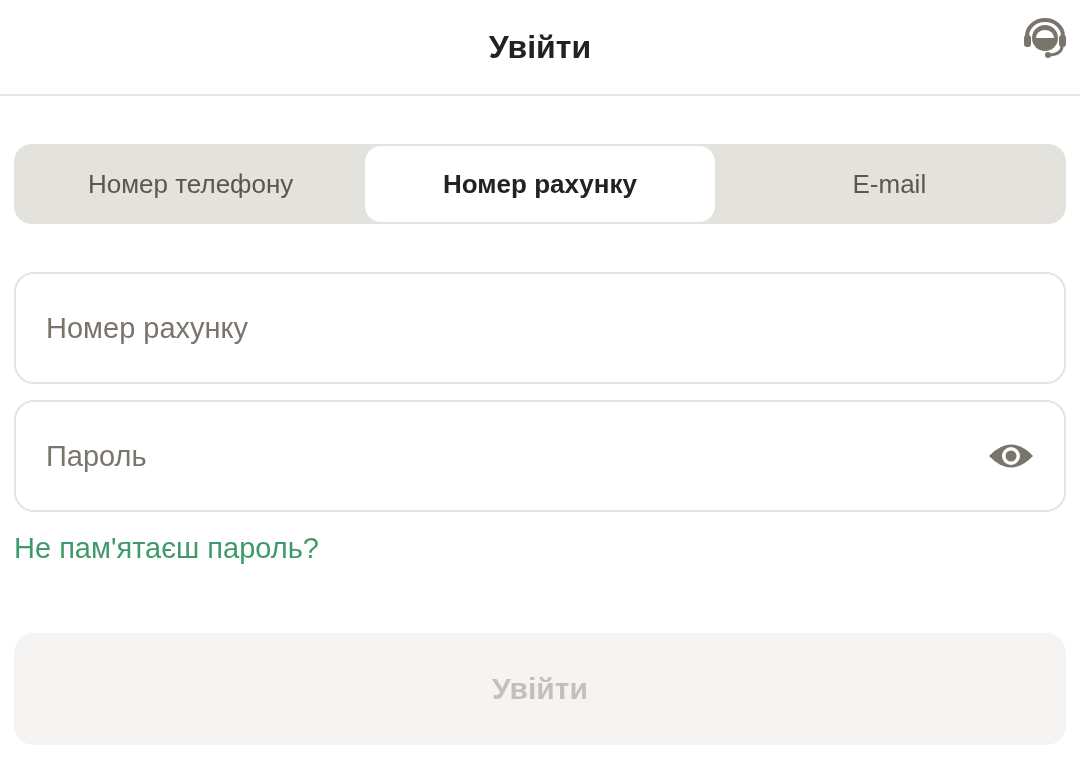 The height and width of the screenshot is (782, 1080). What do you see at coordinates (191, 184) in the screenshot?
I see `tab: Номер телефону` at bounding box center [191, 184].